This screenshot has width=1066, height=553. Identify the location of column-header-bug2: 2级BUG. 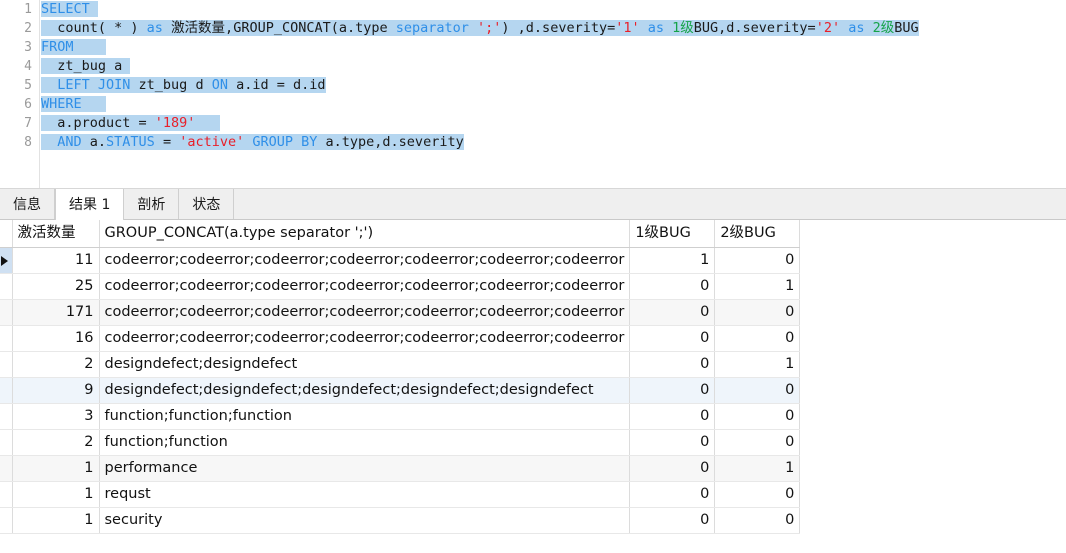
(757, 234).